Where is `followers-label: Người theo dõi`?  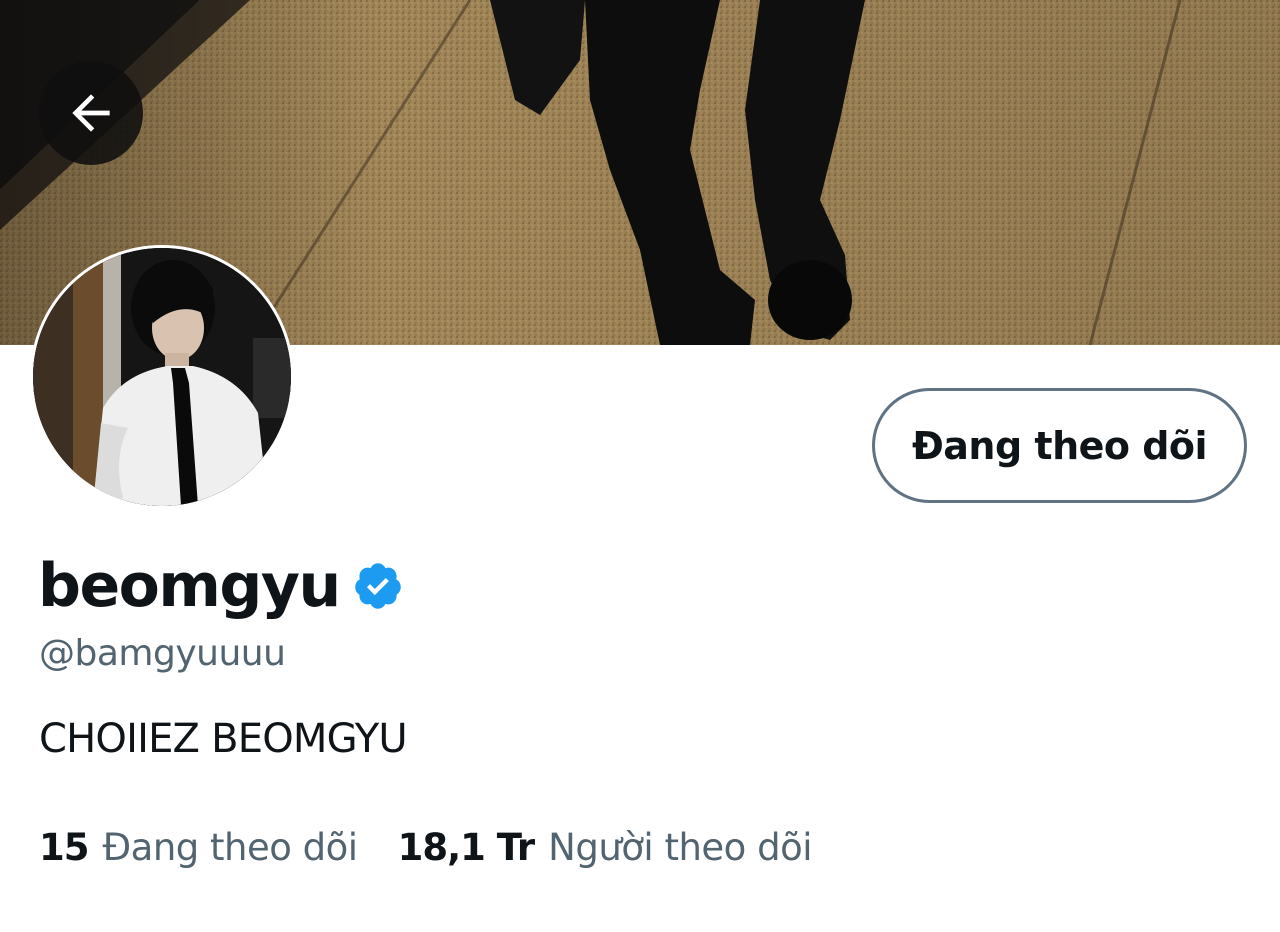 followers-label: Người theo dõi is located at coordinates (680, 847).